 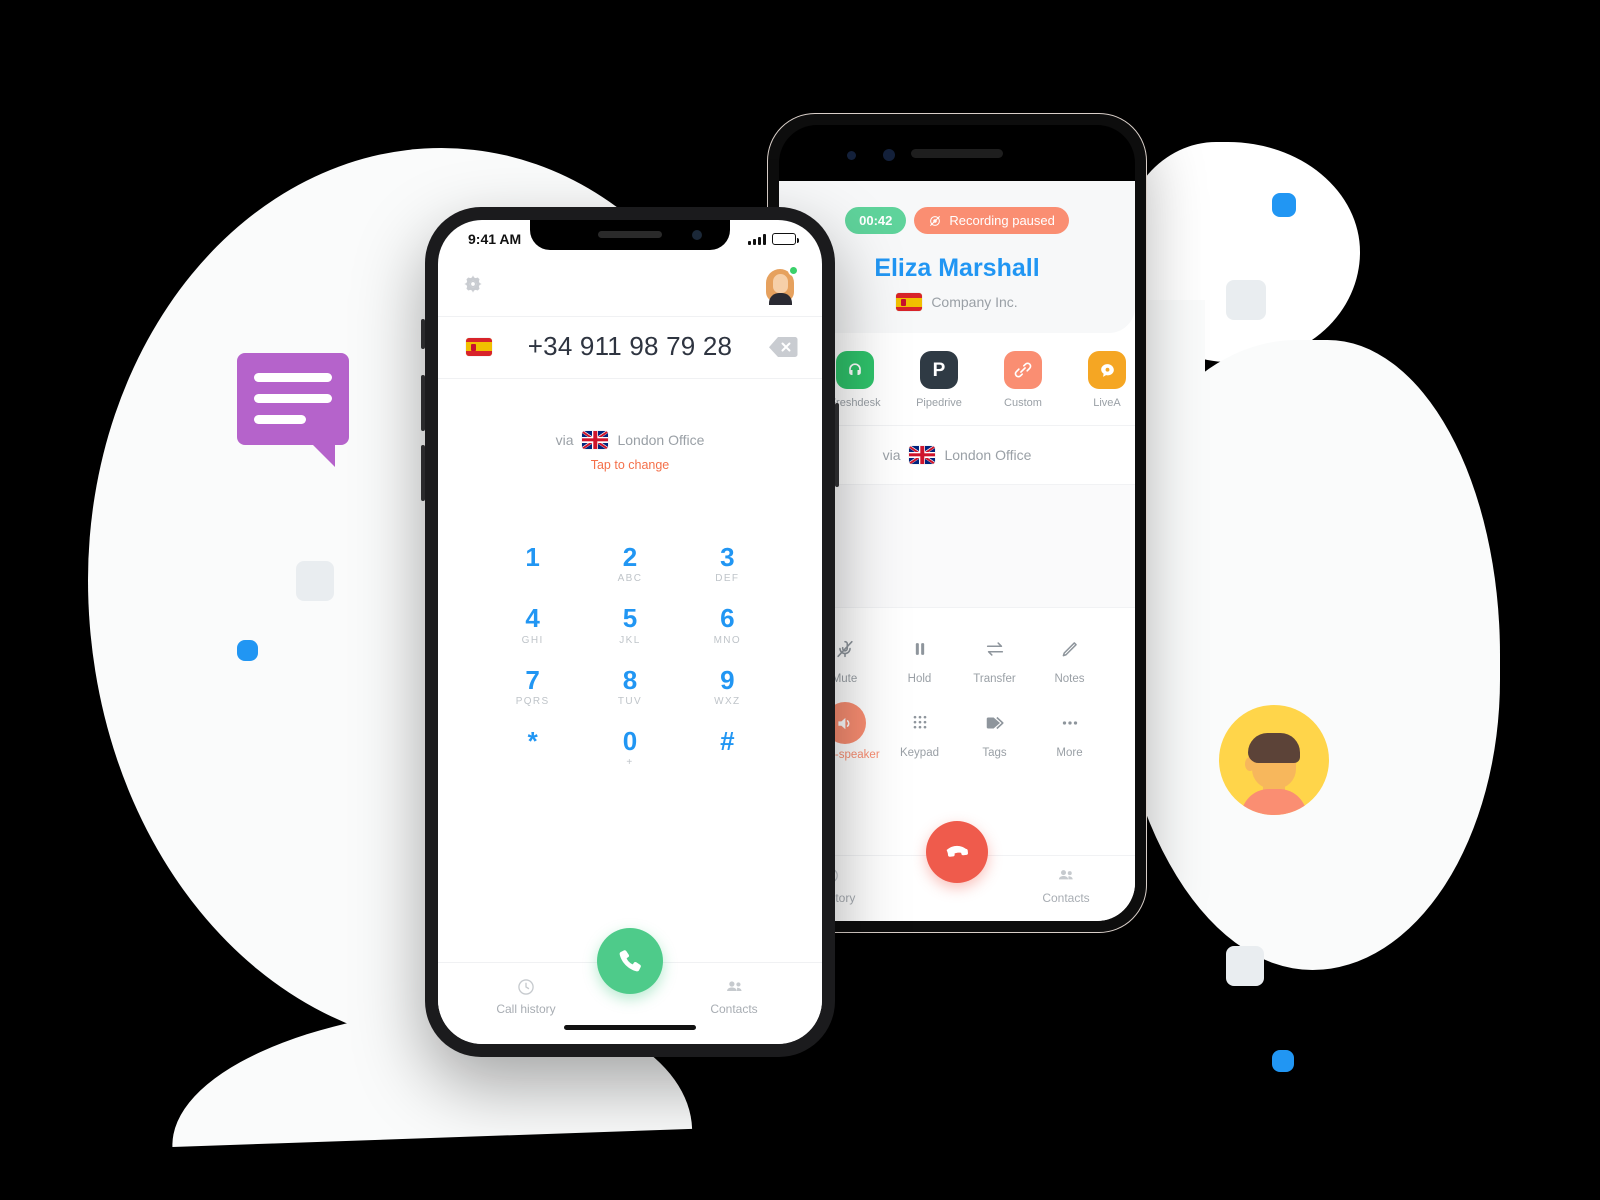 I want to click on signal-icon, so click(x=757, y=239).